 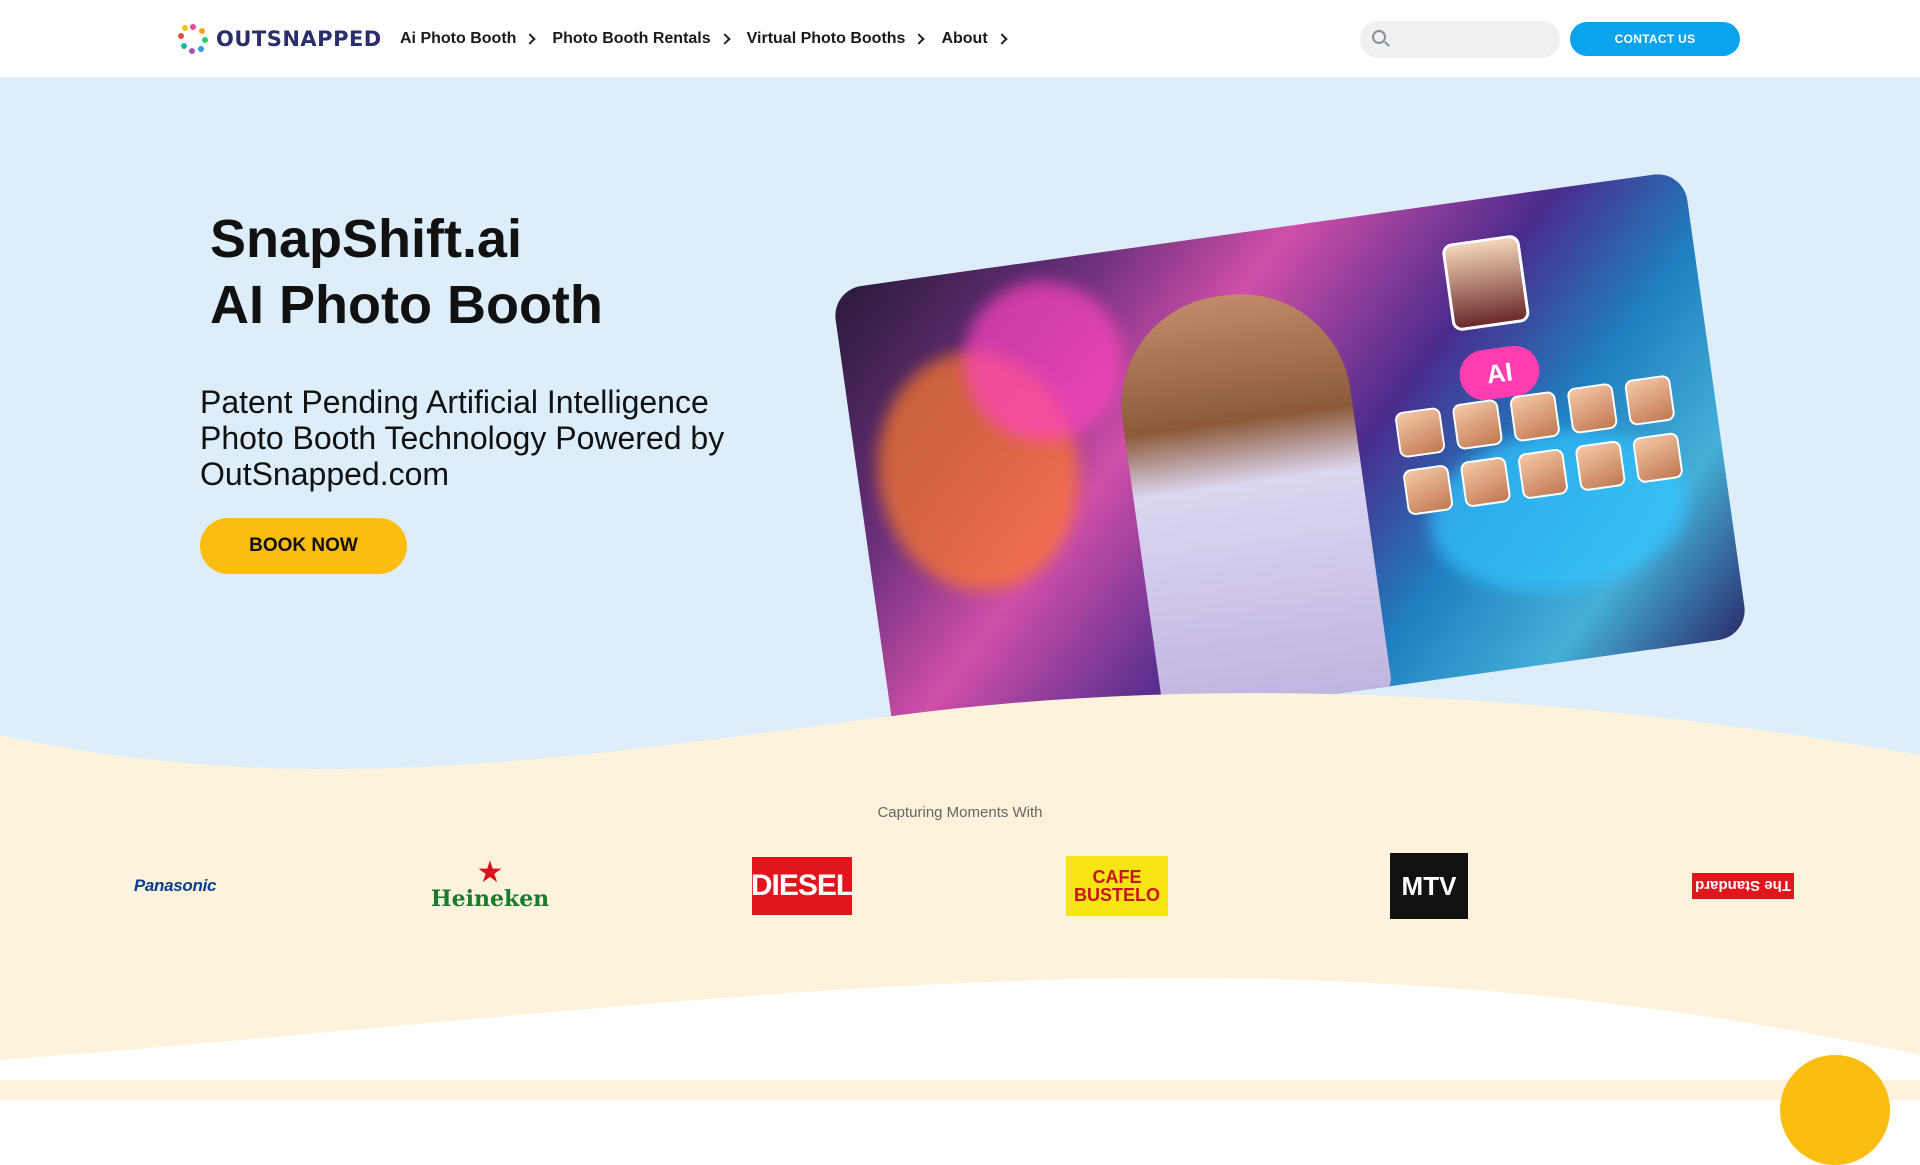 I want to click on bustelo-box: CAFE BUSTELO, so click(x=1117, y=886).